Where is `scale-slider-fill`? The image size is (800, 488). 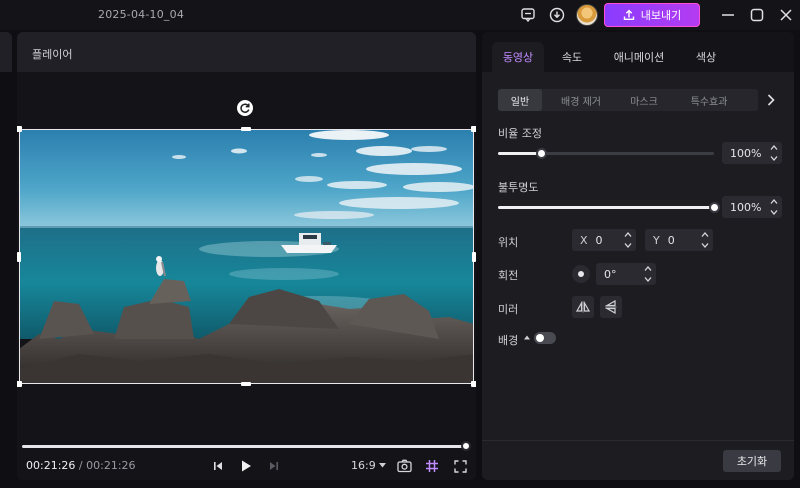 scale-slider-fill is located at coordinates (520, 153).